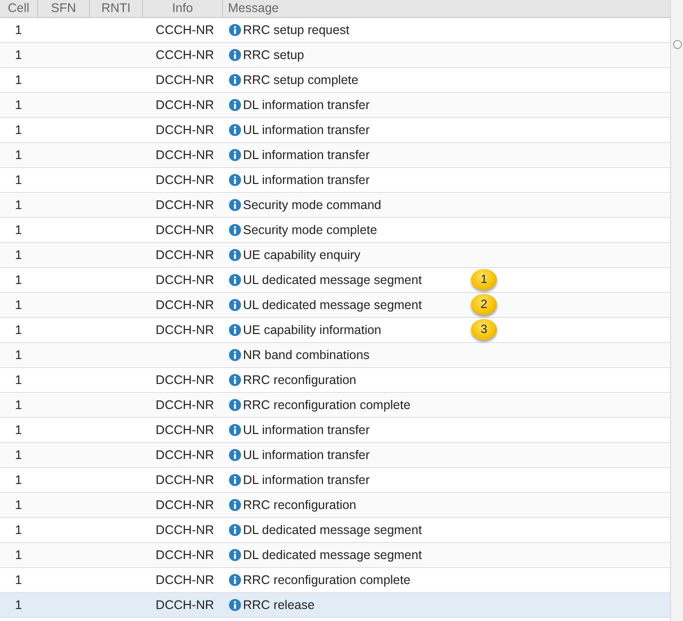 The width and height of the screenshot is (683, 621). Describe the element at coordinates (296, 30) in the screenshot. I see `message-text: RRC setup request` at that location.